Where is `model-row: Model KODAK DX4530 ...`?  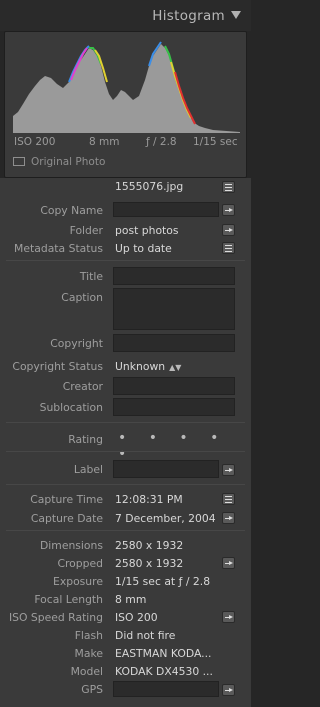 model-row: Model KODAK DX4530 ... is located at coordinates (125, 671).